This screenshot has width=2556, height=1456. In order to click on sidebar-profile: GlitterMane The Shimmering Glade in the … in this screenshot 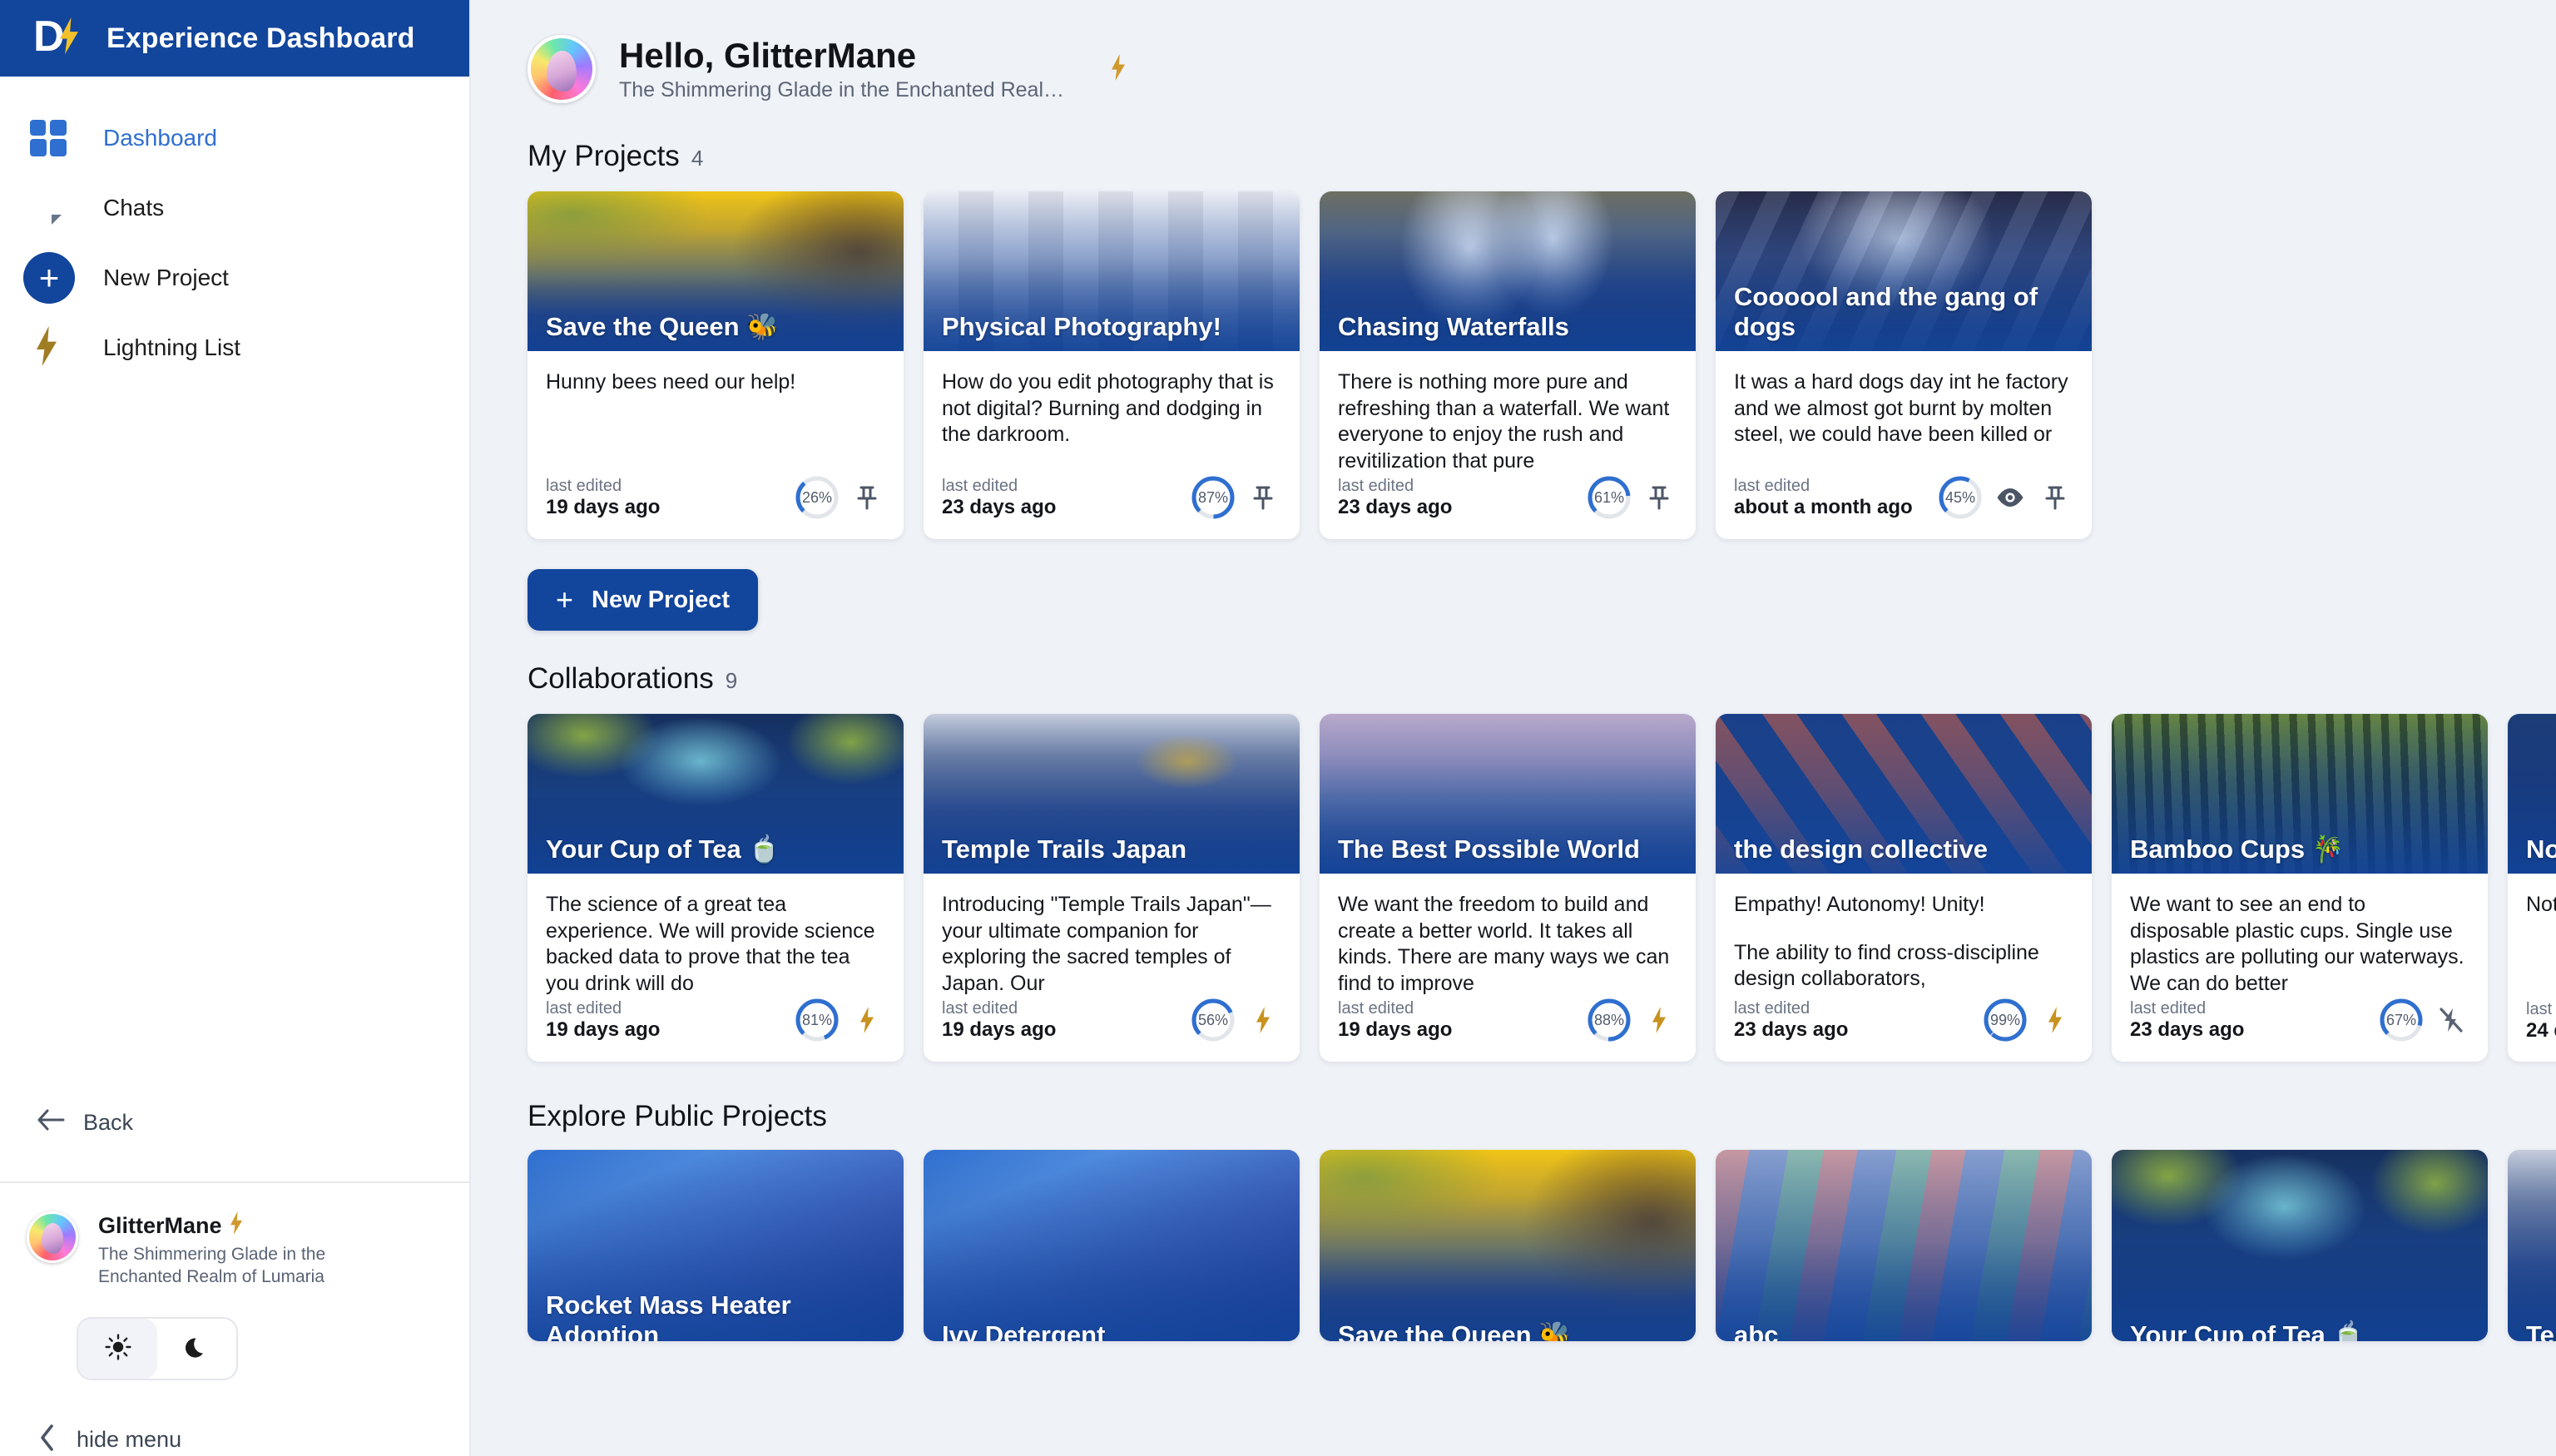, I will do `click(234, 1236)`.